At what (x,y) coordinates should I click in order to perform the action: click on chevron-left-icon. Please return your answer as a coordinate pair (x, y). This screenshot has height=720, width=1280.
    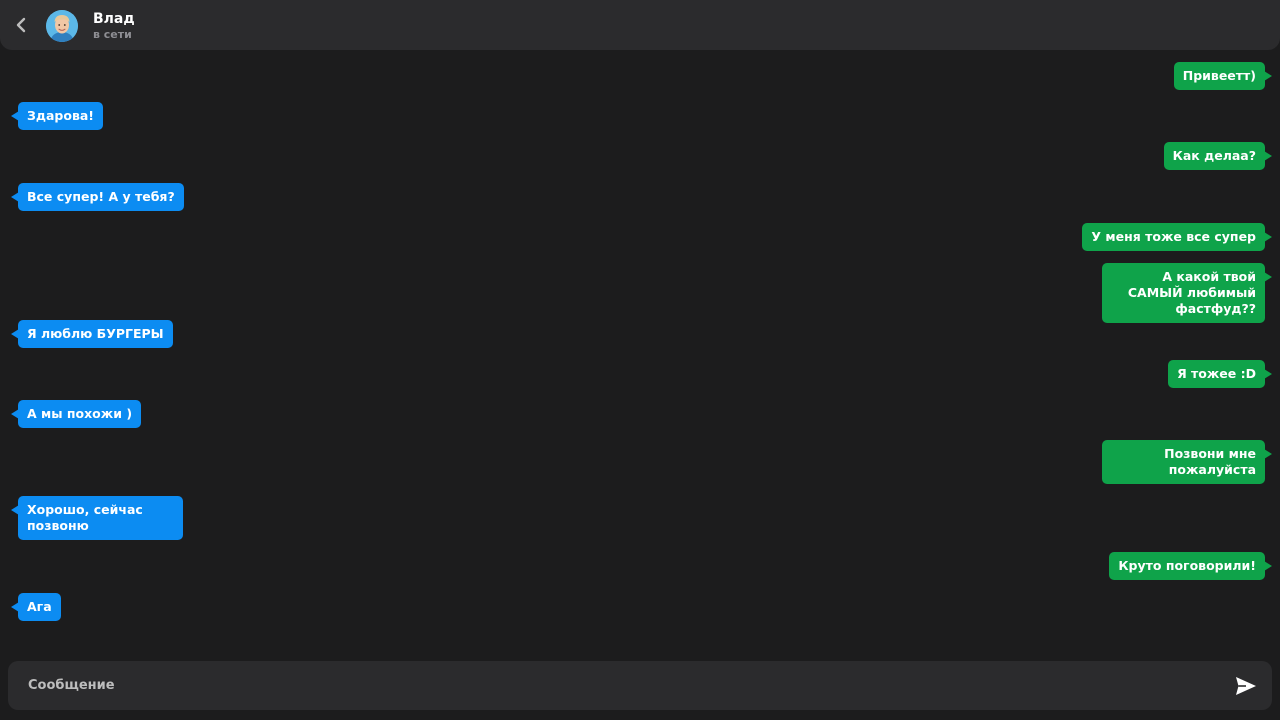
    Looking at the image, I should click on (21, 25).